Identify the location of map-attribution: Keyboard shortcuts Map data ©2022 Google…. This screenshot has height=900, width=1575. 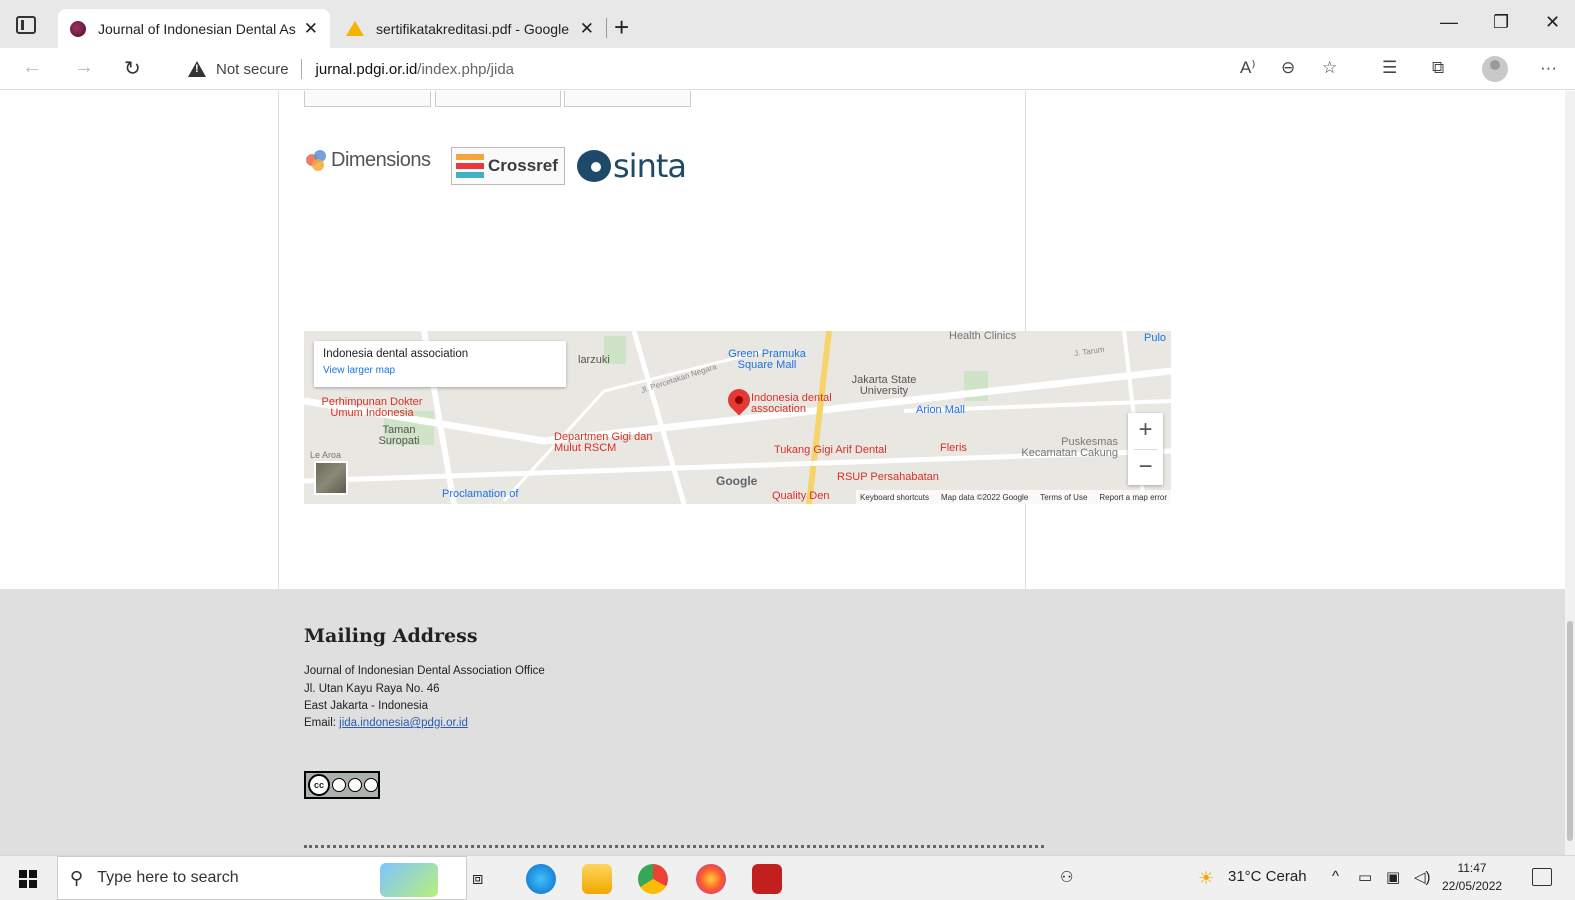
(1013, 497).